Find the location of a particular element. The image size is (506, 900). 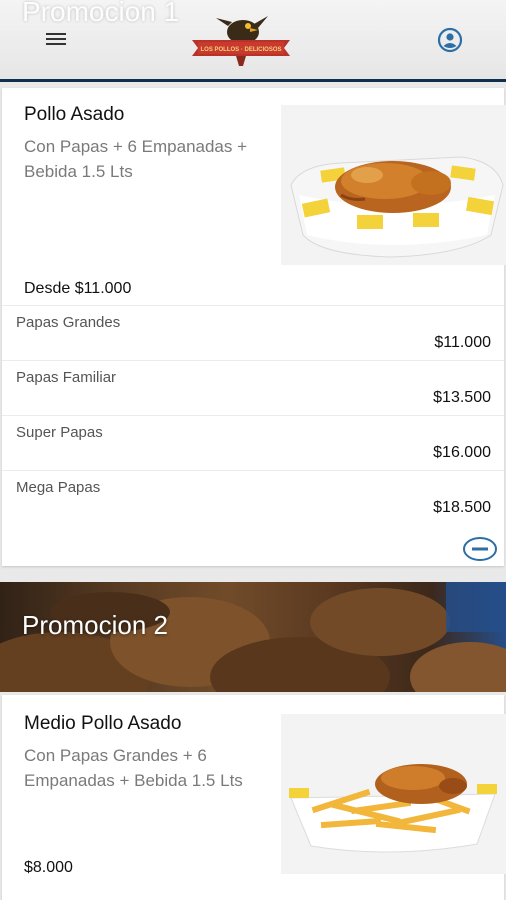

product-description: Con Papas + 6 Empanadas + Bebida 1.5 Lts is located at coordinates (136, 159).